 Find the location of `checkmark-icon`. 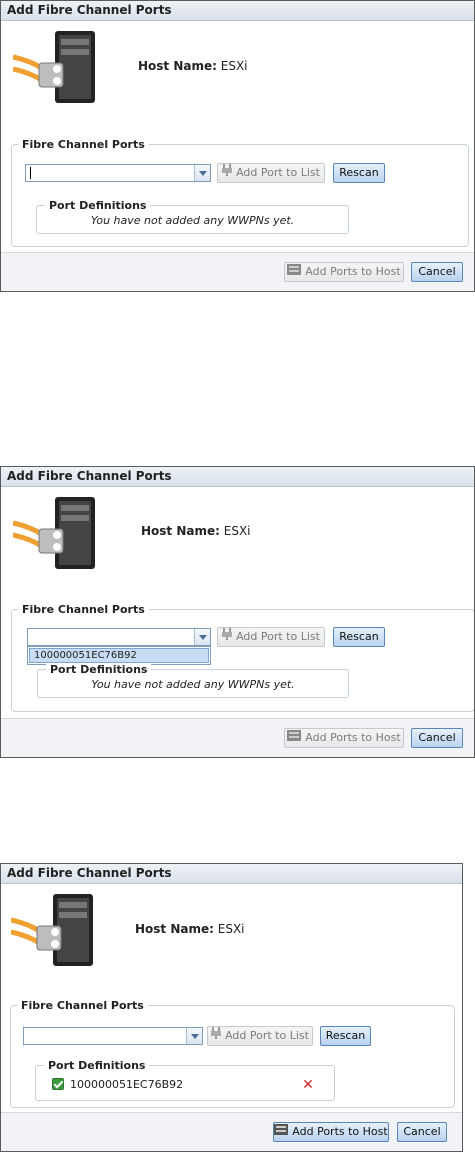

checkmark-icon is located at coordinates (58, 1084).